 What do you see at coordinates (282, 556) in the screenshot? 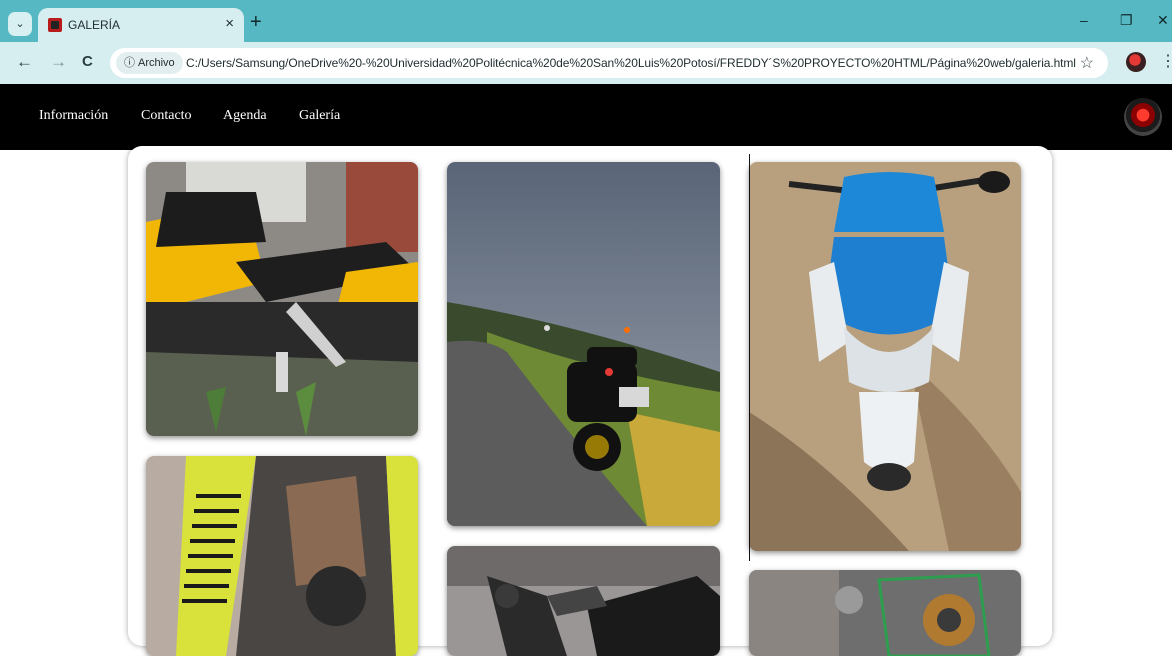
I see `yellow-panel-motorcycle-photo` at bounding box center [282, 556].